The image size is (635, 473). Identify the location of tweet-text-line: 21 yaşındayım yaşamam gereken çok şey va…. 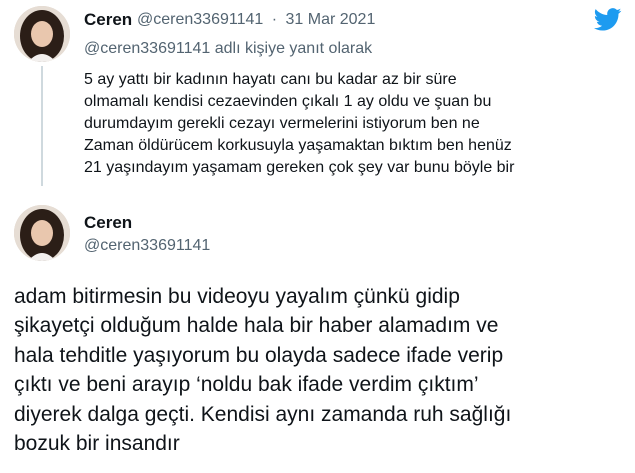
(299, 167).